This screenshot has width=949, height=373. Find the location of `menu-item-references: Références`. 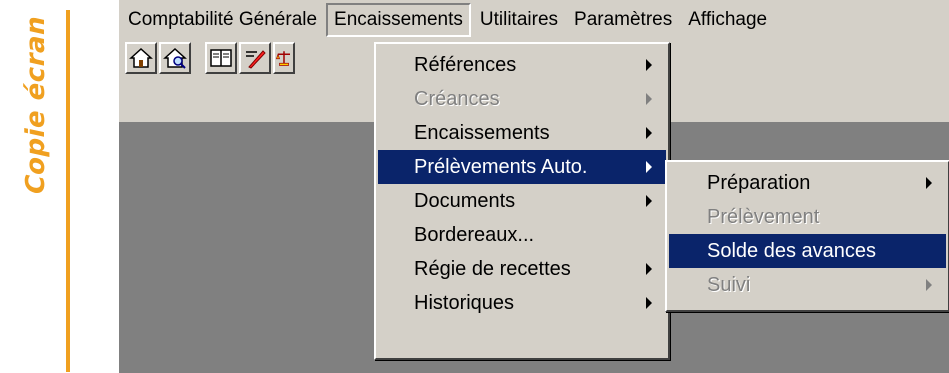

menu-item-references: Références is located at coordinates (522, 65).